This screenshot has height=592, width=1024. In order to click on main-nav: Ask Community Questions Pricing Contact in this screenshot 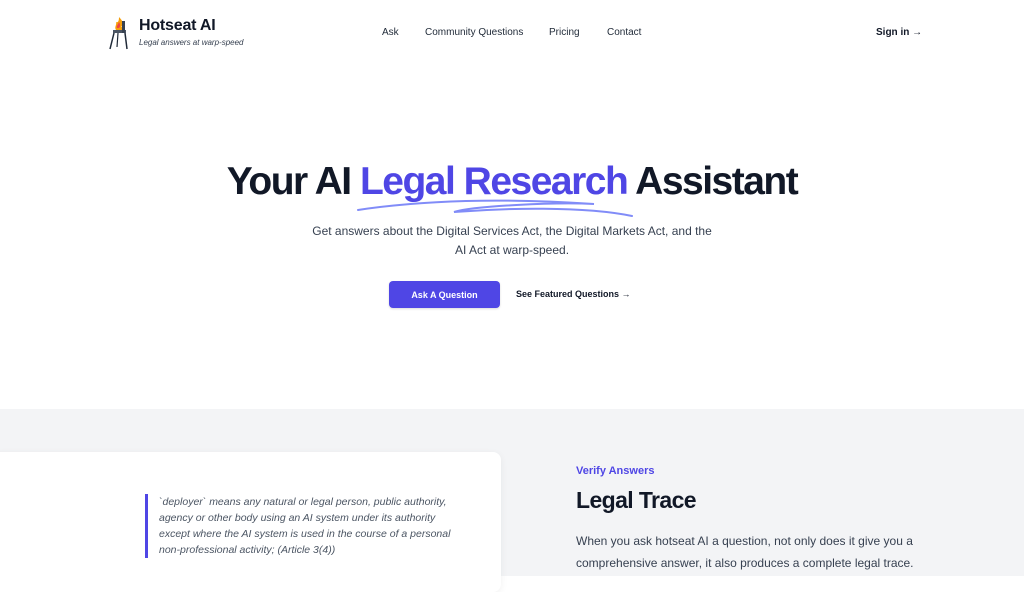, I will do `click(512, 34)`.